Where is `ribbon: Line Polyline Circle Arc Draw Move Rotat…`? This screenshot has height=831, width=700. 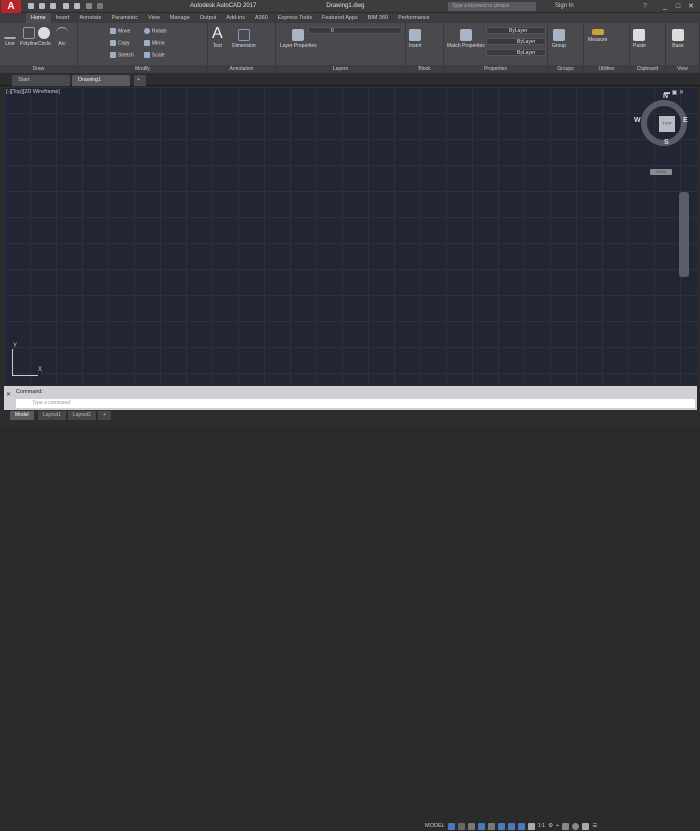 ribbon: Line Polyline Circle Arc Draw Move Rotat… is located at coordinates (350, 48).